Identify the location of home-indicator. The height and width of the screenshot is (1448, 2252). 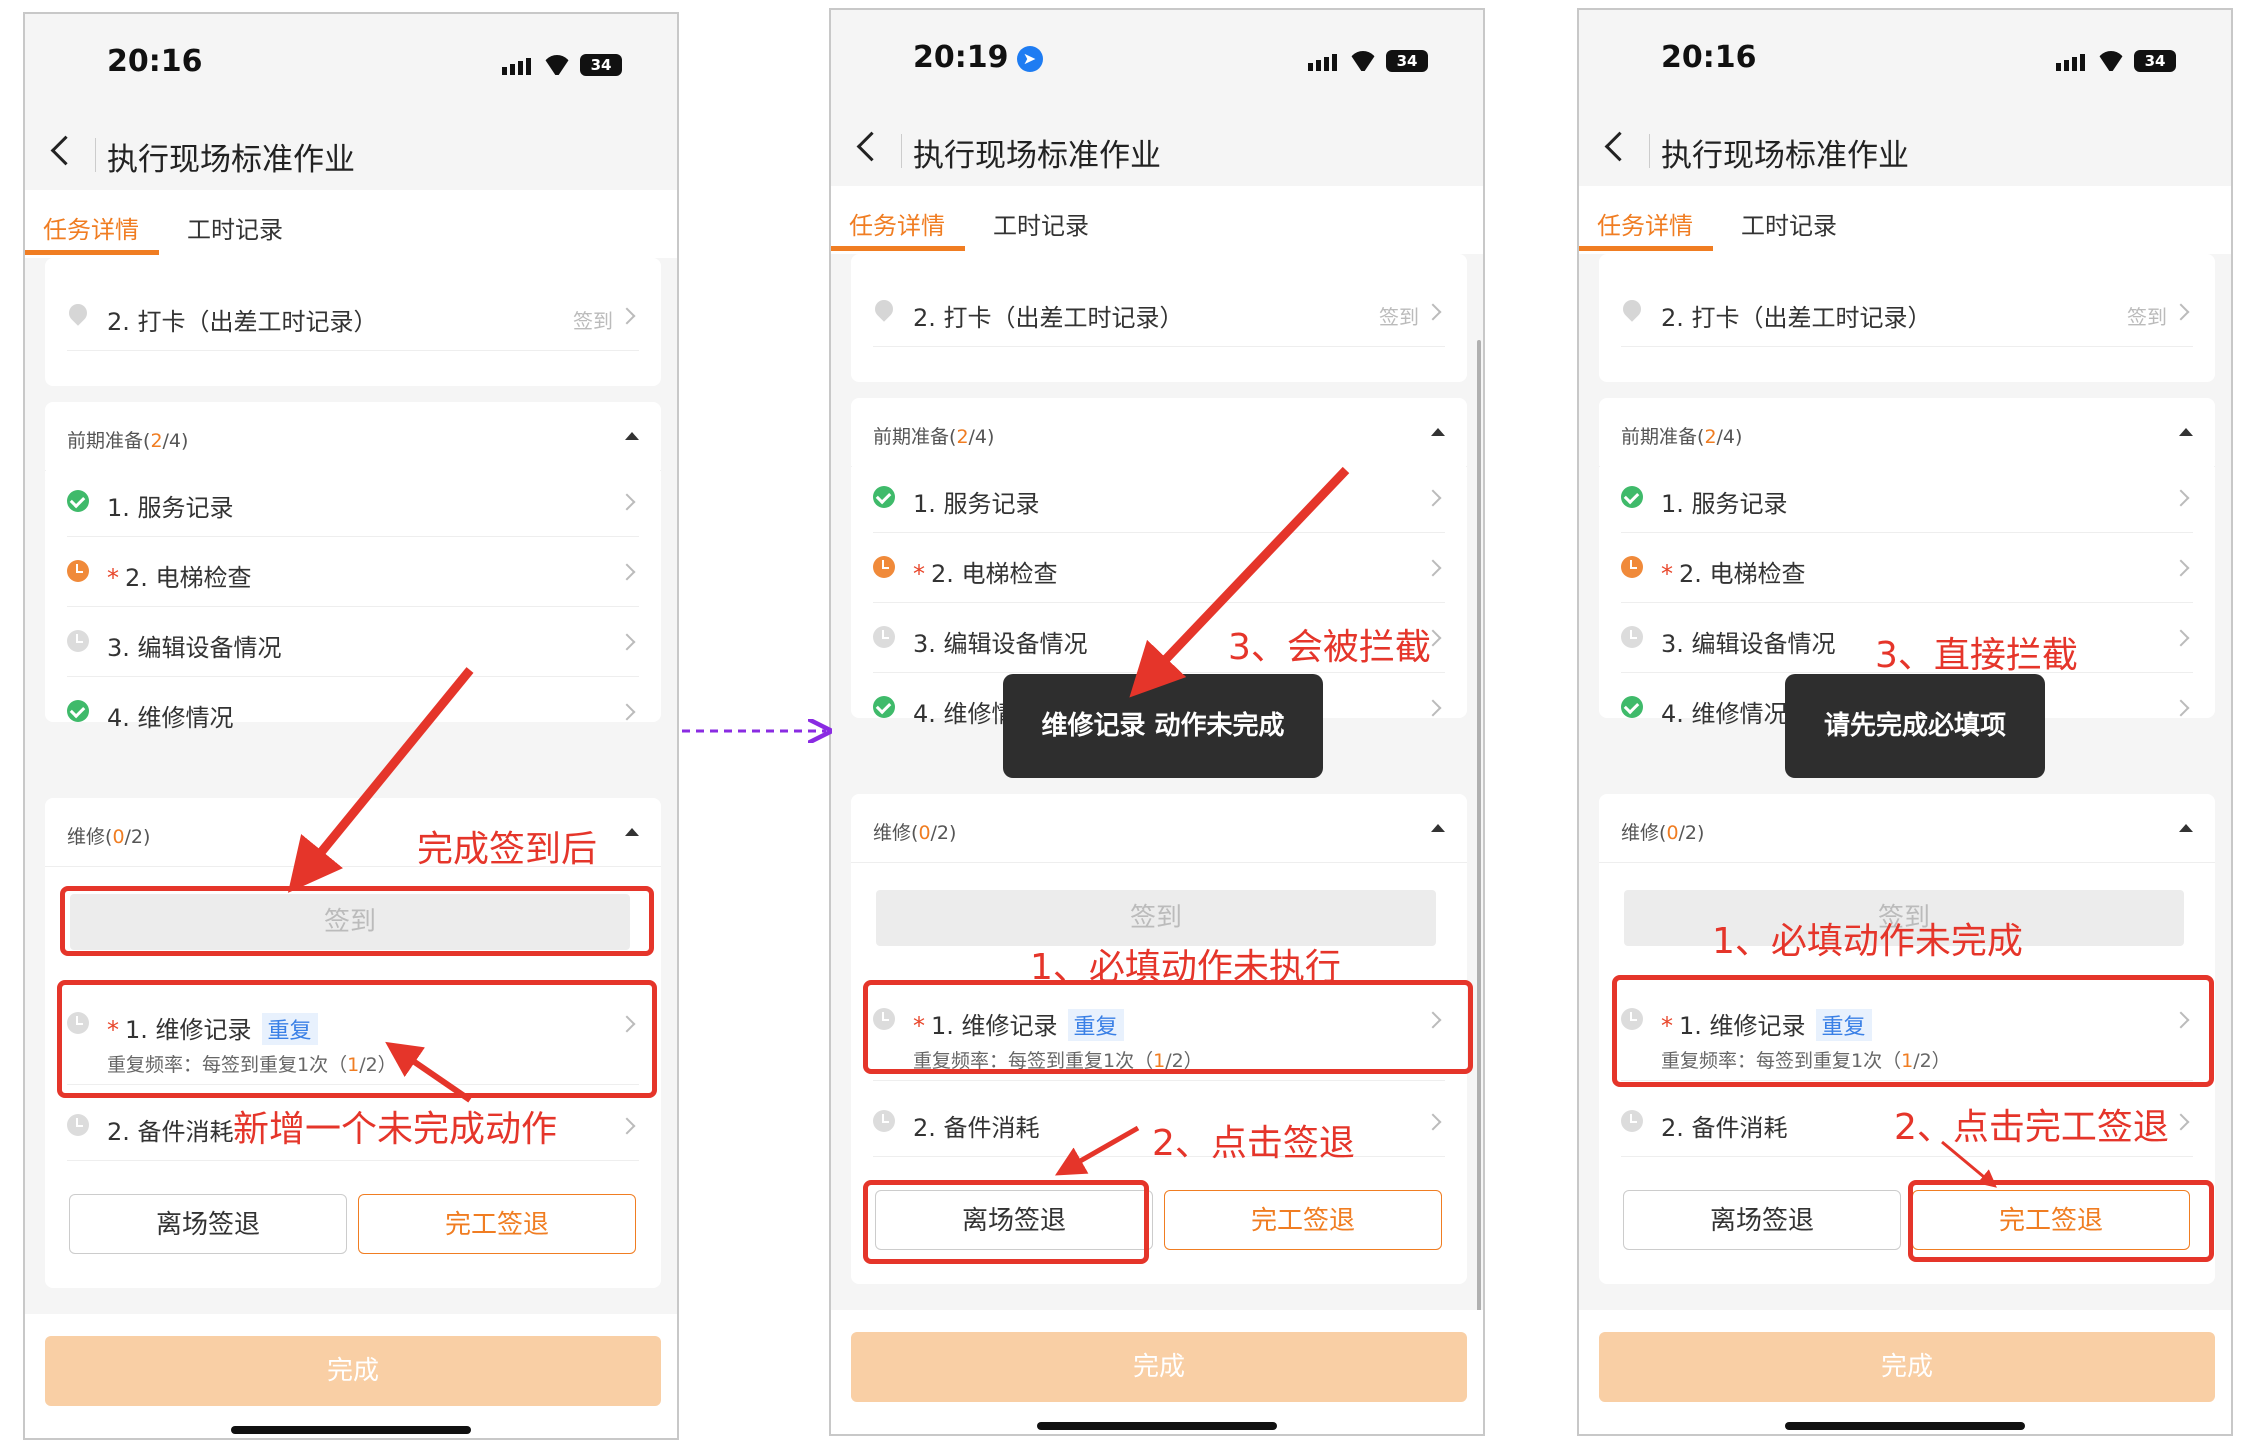
(1157, 1426).